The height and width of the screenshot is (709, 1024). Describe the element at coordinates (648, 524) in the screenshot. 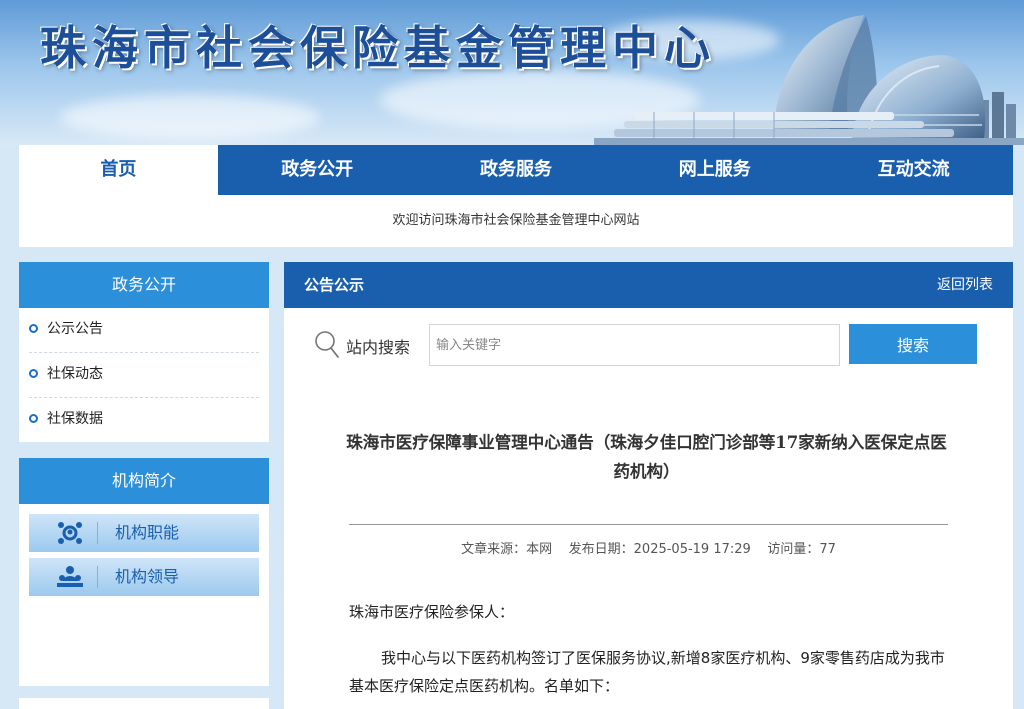

I see `title-divider` at that location.